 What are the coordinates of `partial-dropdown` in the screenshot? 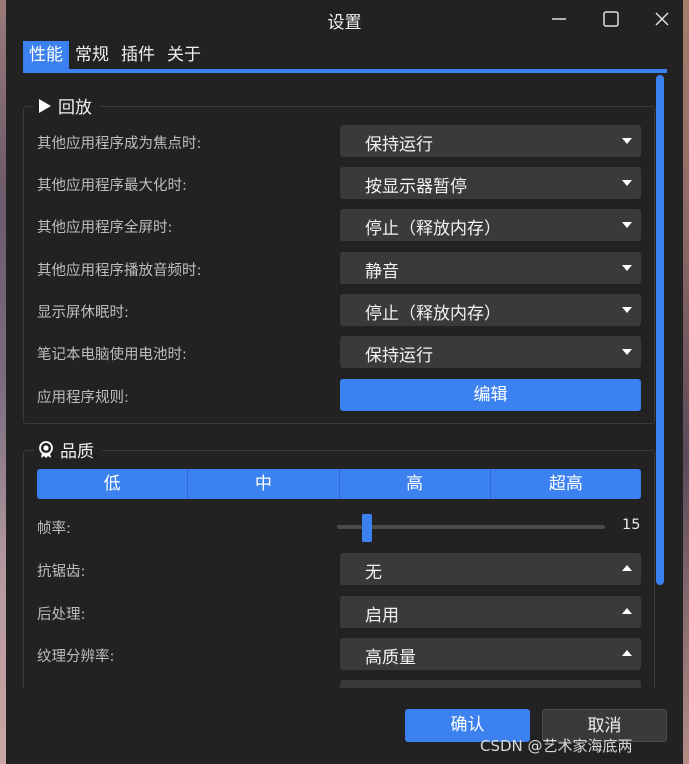 It's located at (490, 684).